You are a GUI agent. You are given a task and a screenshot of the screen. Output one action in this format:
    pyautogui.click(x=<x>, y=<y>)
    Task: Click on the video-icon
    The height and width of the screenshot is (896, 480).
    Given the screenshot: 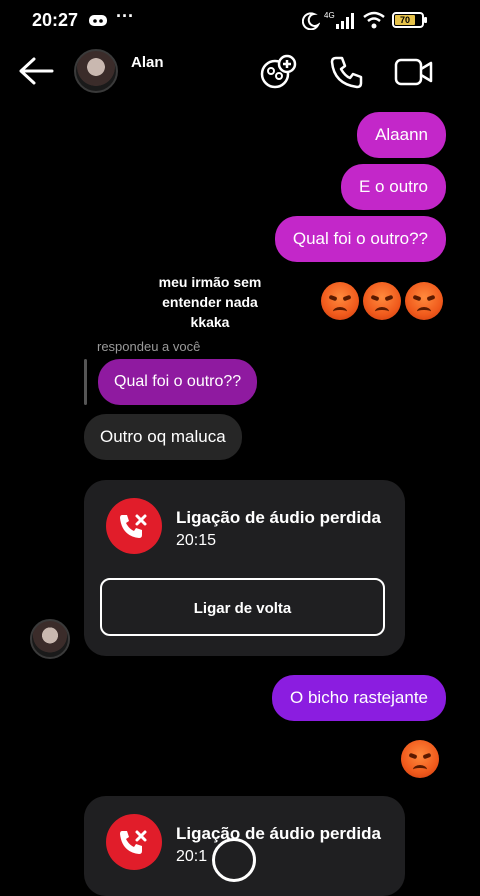 What is the action you would take?
    pyautogui.click(x=414, y=72)
    